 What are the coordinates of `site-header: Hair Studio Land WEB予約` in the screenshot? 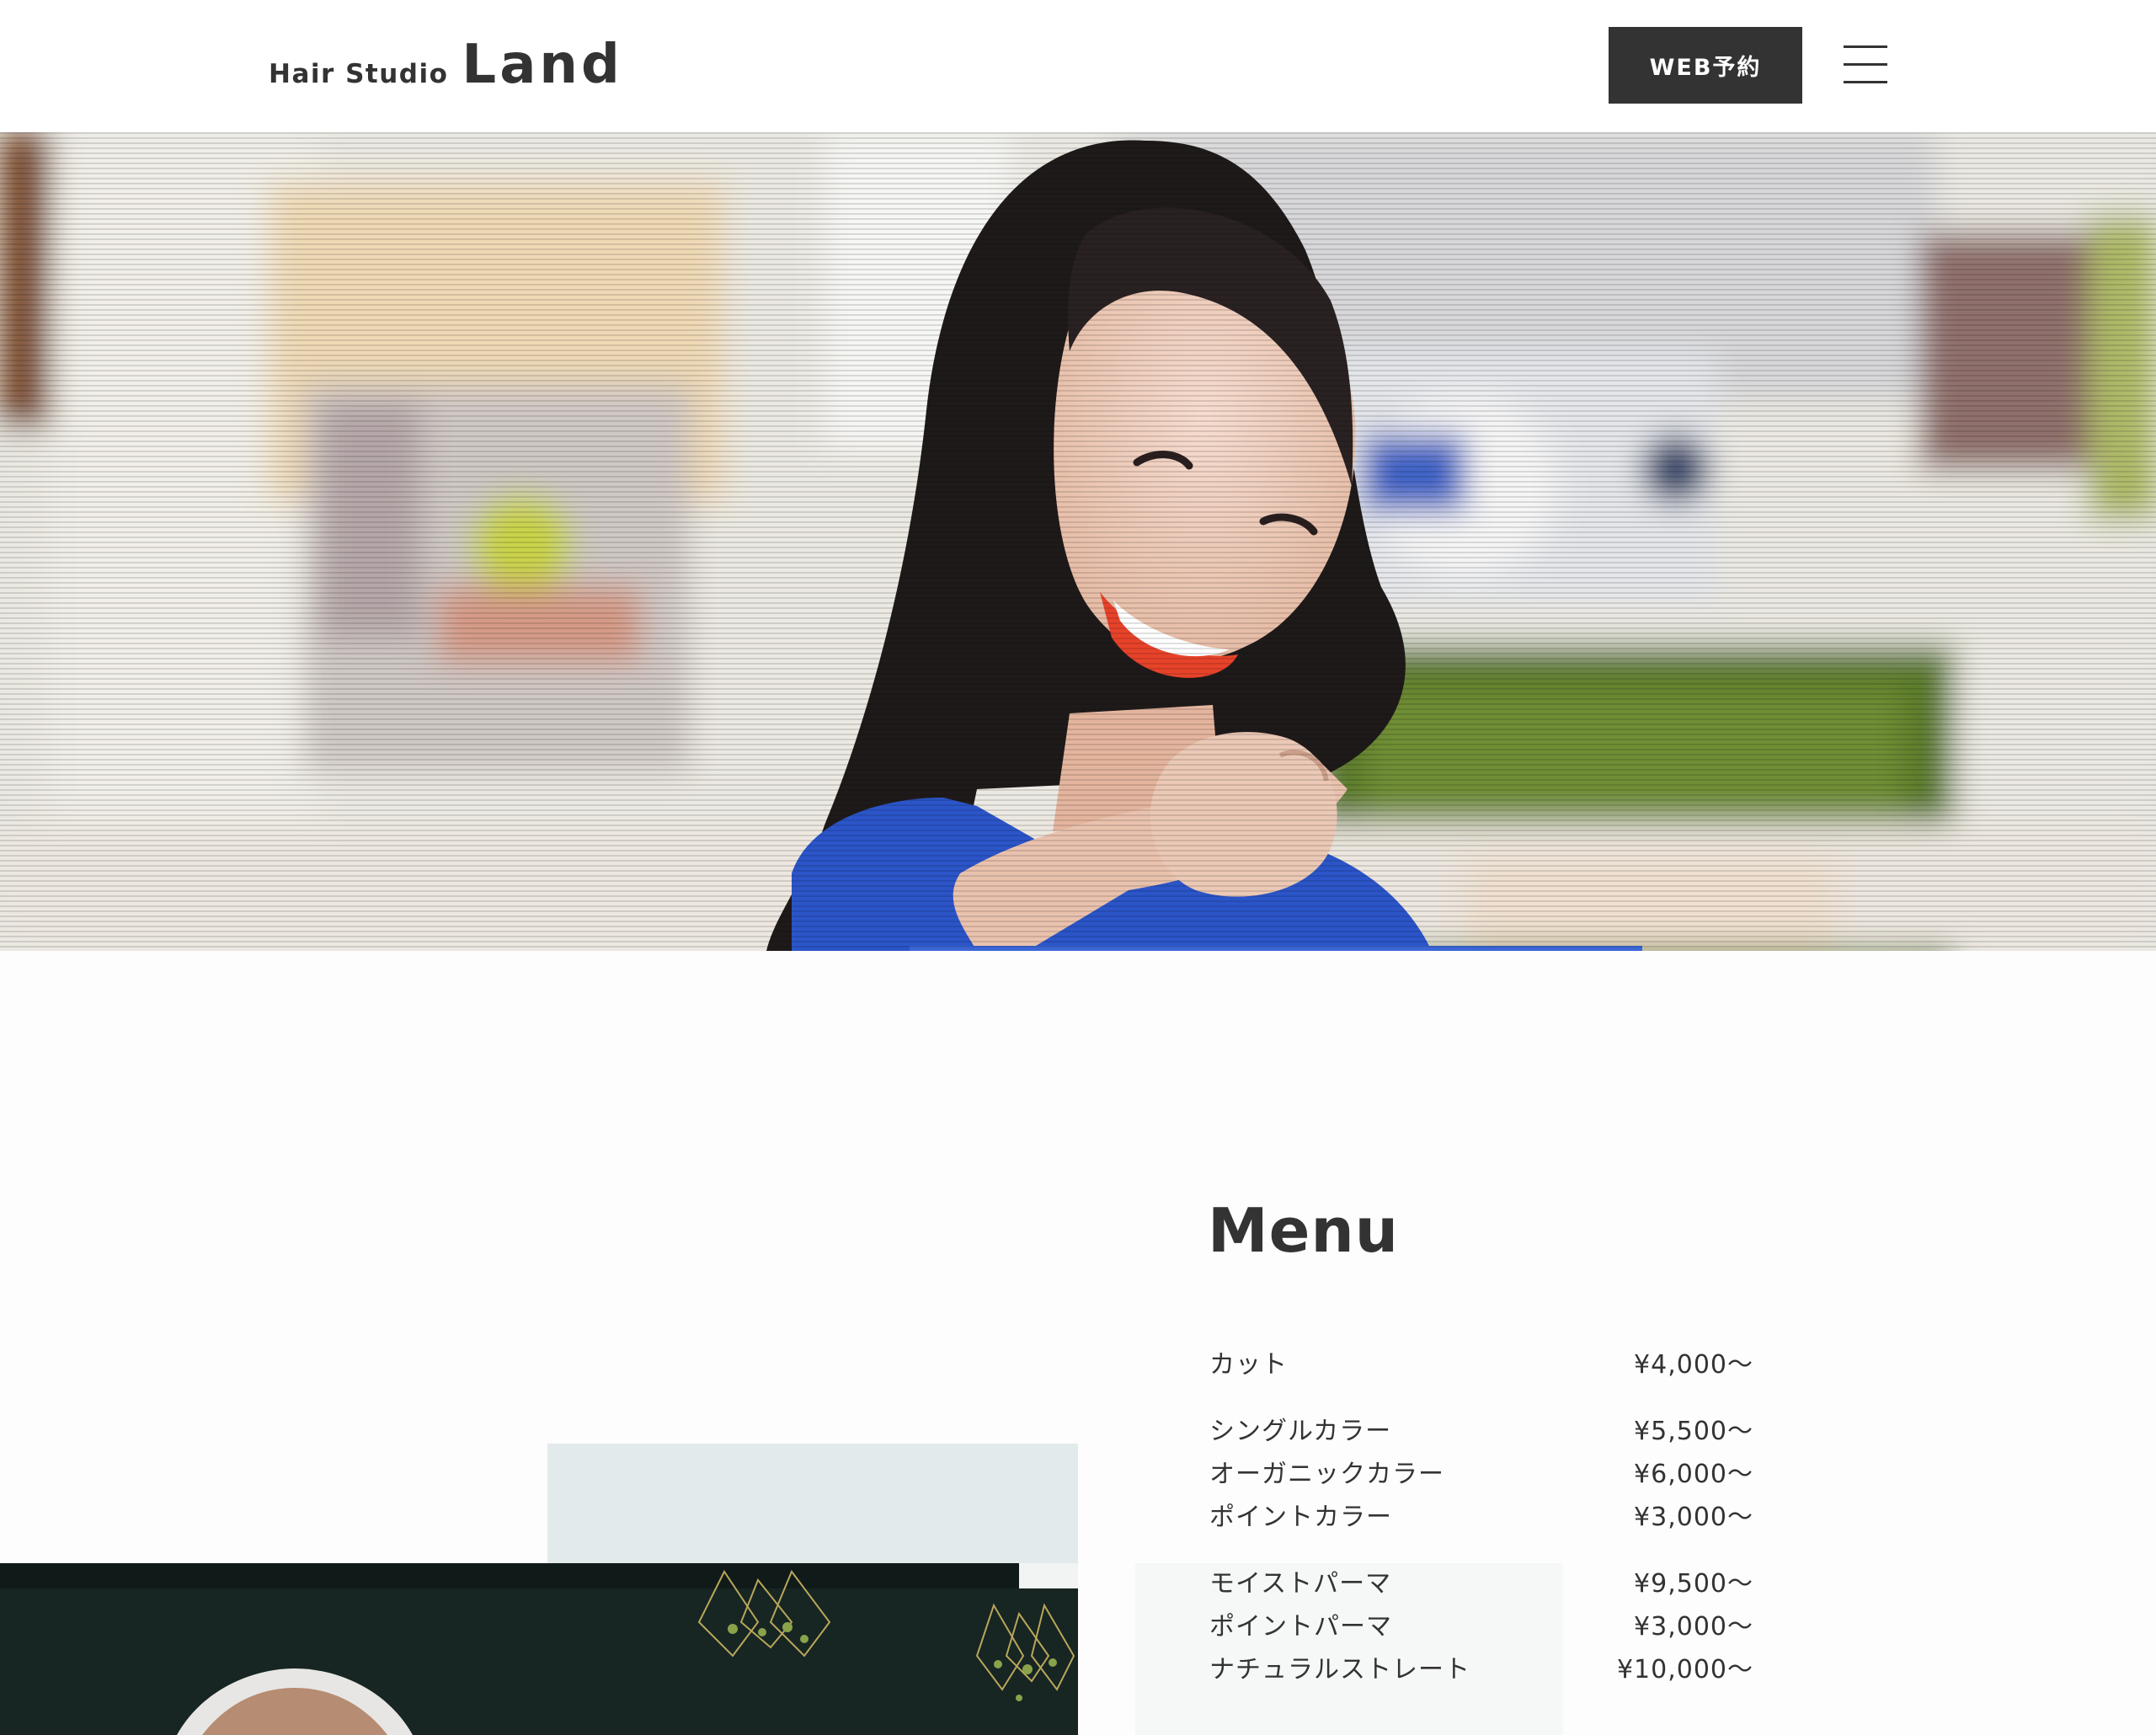 It's located at (1078, 66).